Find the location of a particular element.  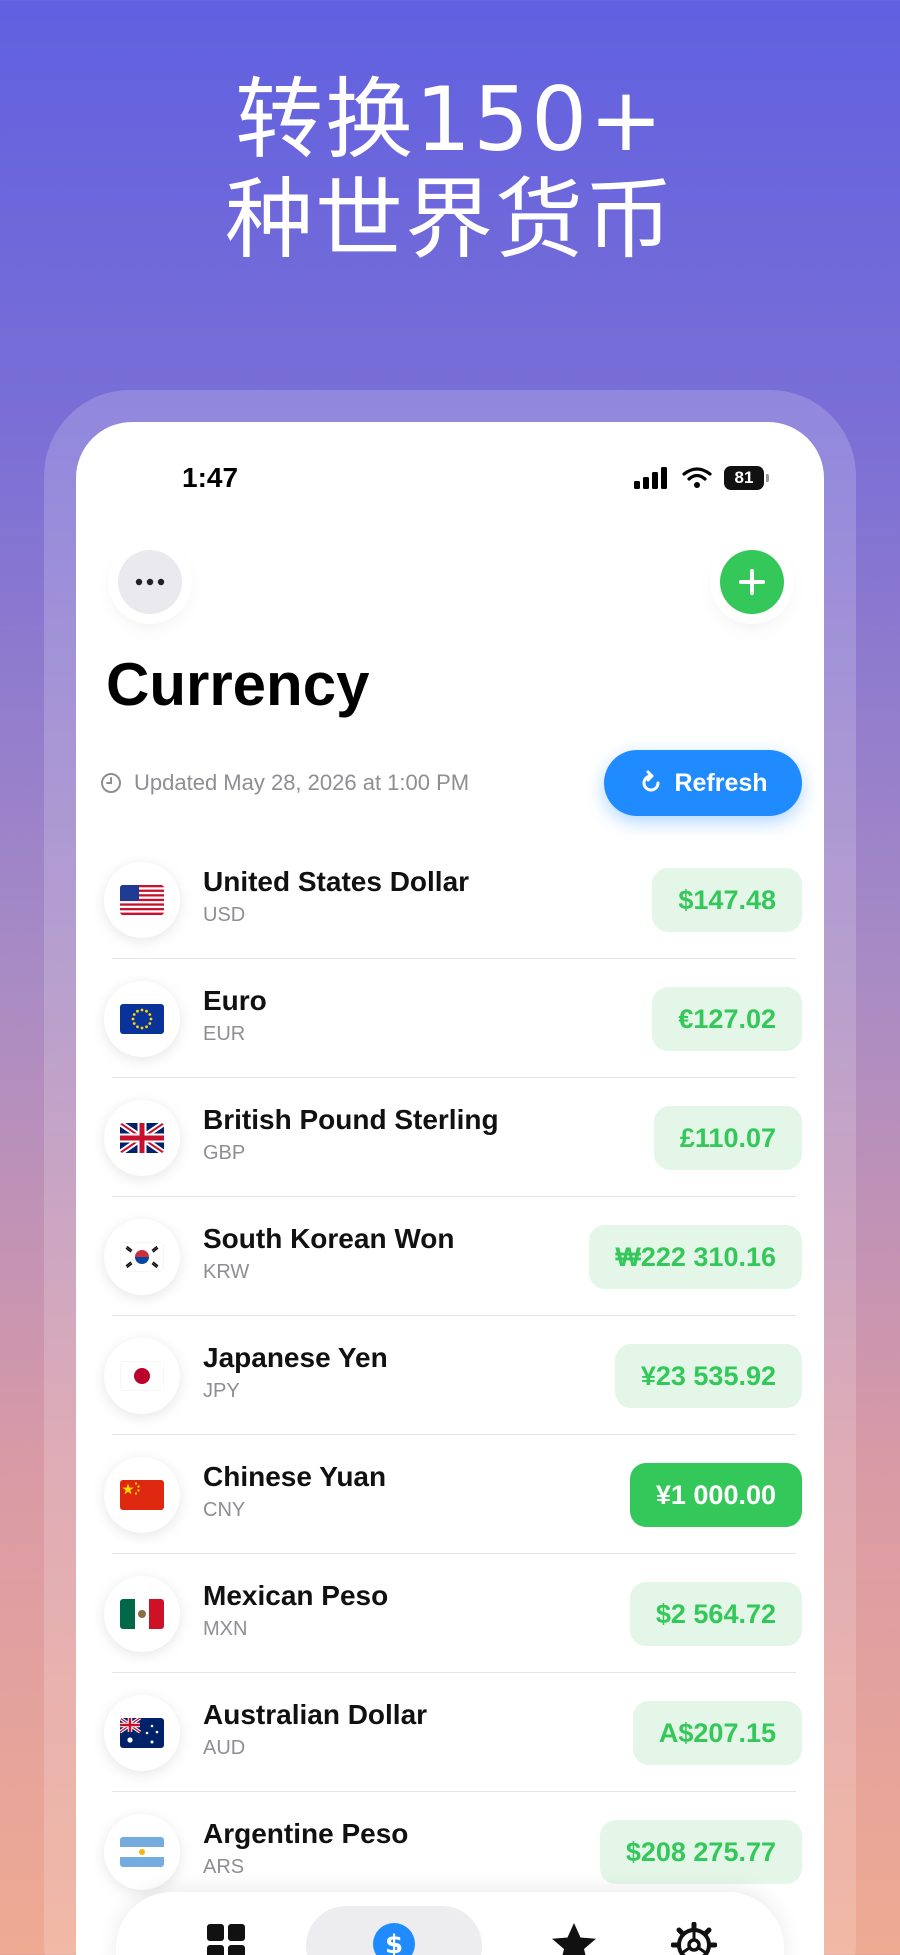

dollar-icon: $ is located at coordinates (394, 1939).